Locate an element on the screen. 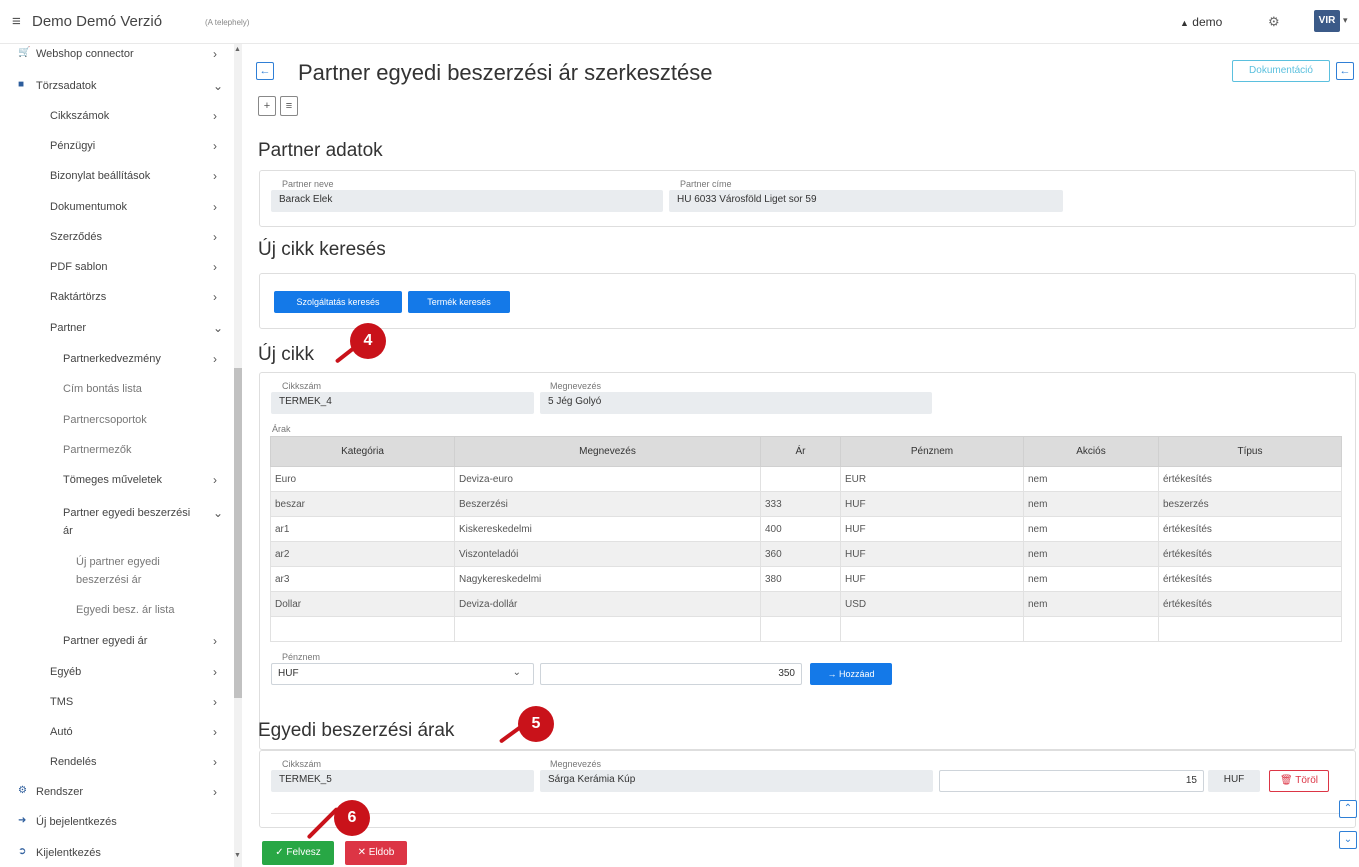  column-header: Kategória is located at coordinates (362, 451).